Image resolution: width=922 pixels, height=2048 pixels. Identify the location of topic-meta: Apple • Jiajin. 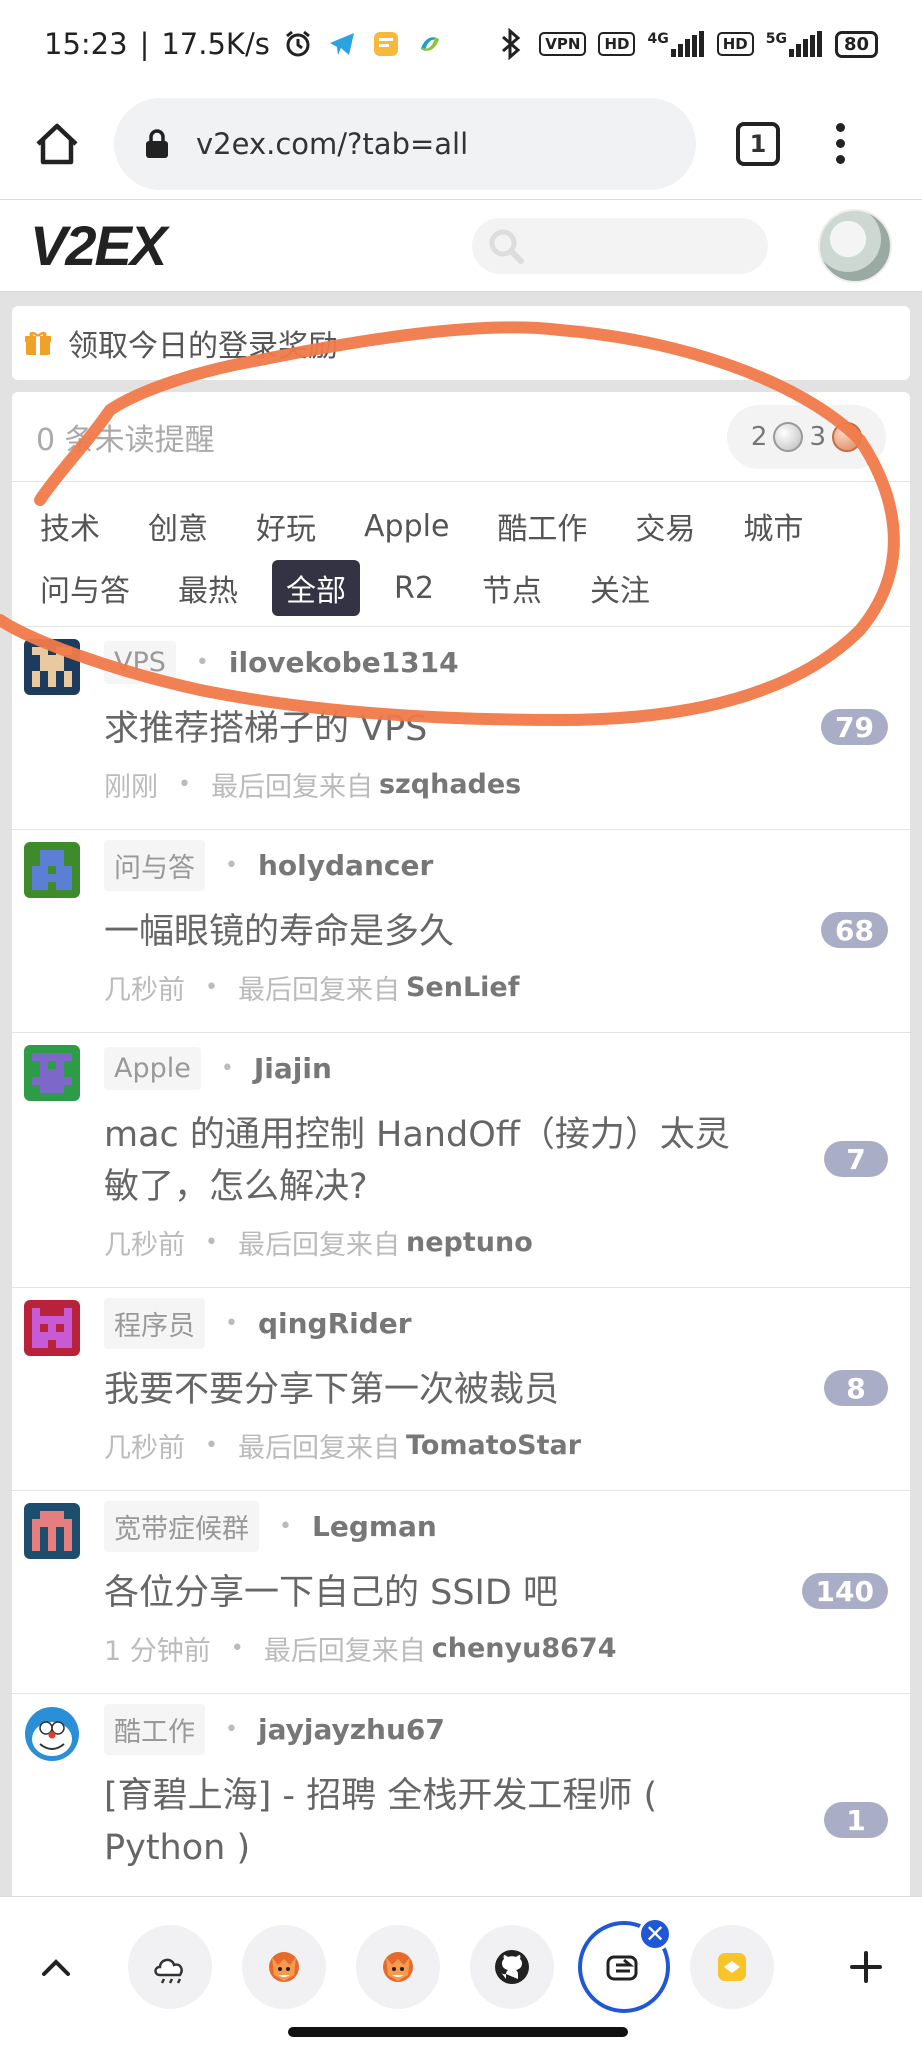
(218, 1068).